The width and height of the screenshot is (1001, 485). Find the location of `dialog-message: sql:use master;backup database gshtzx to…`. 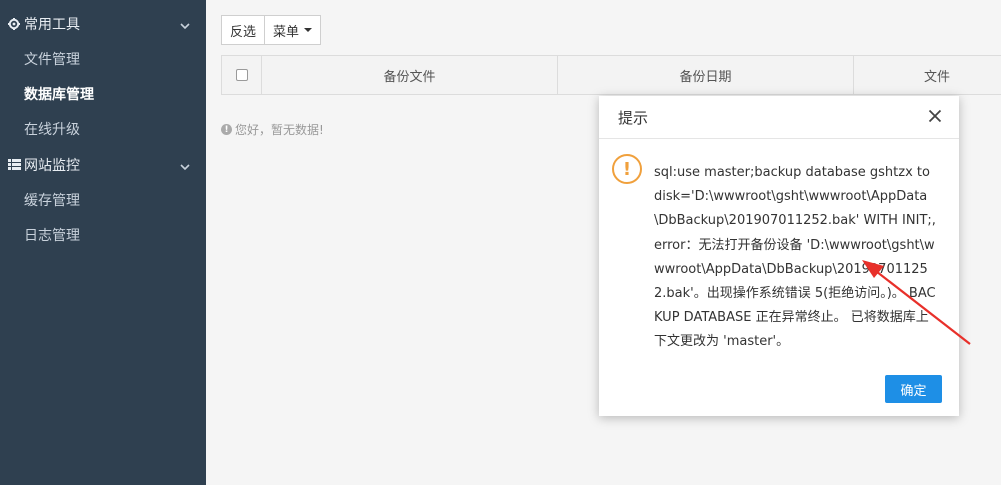

dialog-message: sql:use master;backup database gshtzx to… is located at coordinates (795, 257).